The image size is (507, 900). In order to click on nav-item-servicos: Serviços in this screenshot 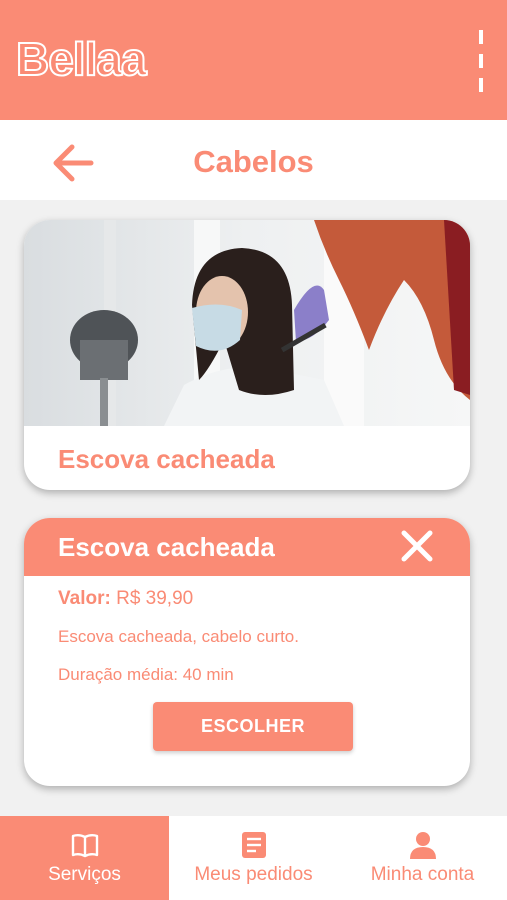, I will do `click(84, 858)`.